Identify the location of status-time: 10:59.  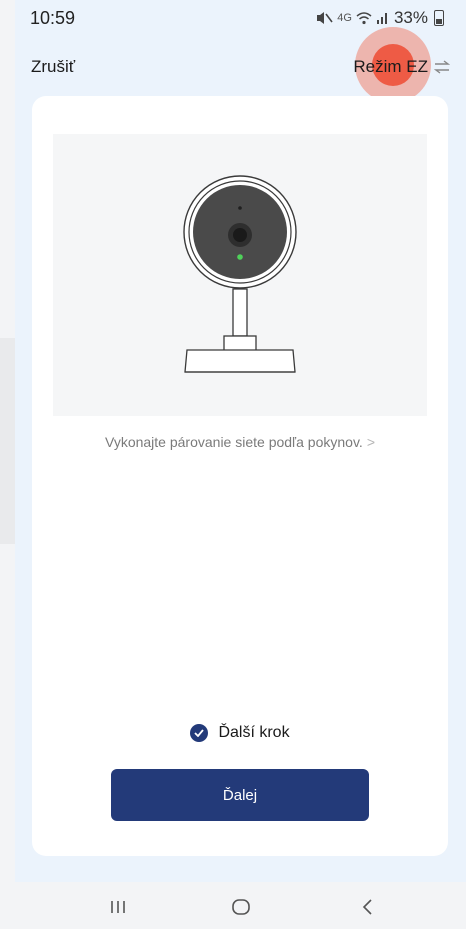
(53, 18).